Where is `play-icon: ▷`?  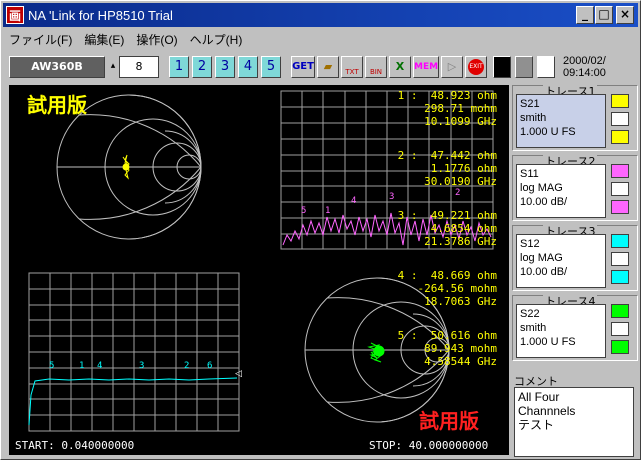
play-icon: ▷ is located at coordinates (452, 67).